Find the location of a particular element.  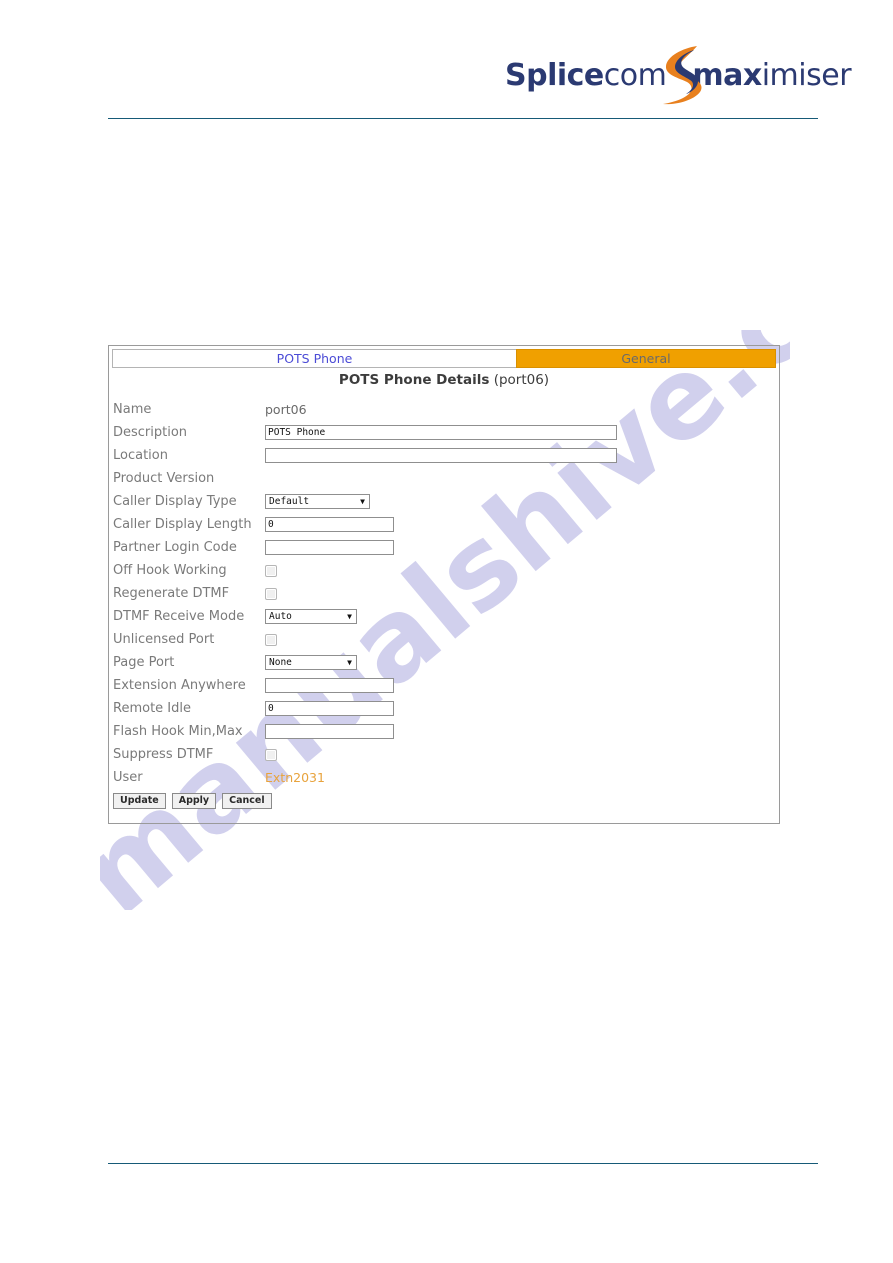

header-divider is located at coordinates (463, 118).